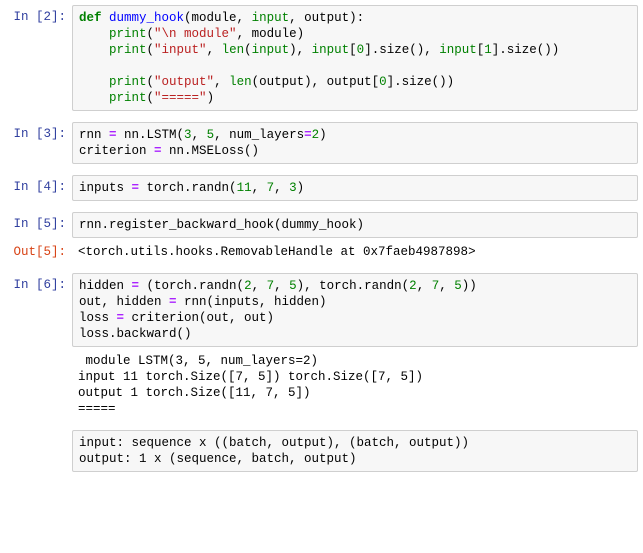  I want to click on code-token: 1, so click(488, 50).